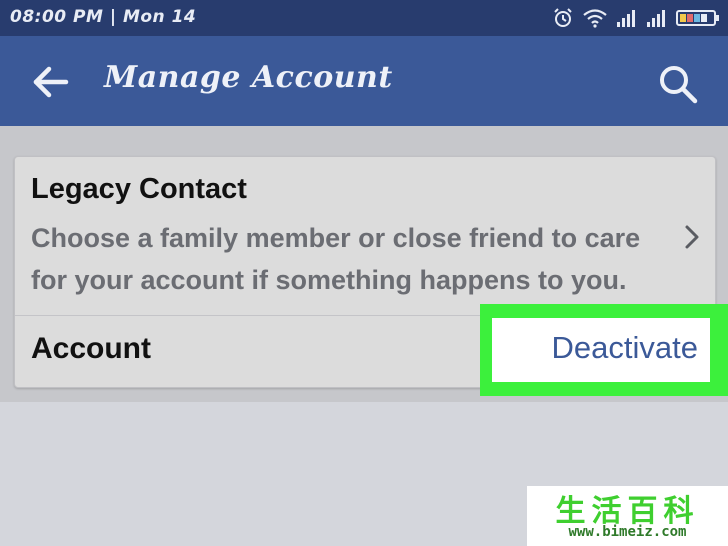 This screenshot has height=546, width=728. I want to click on search-button, so click(678, 84).